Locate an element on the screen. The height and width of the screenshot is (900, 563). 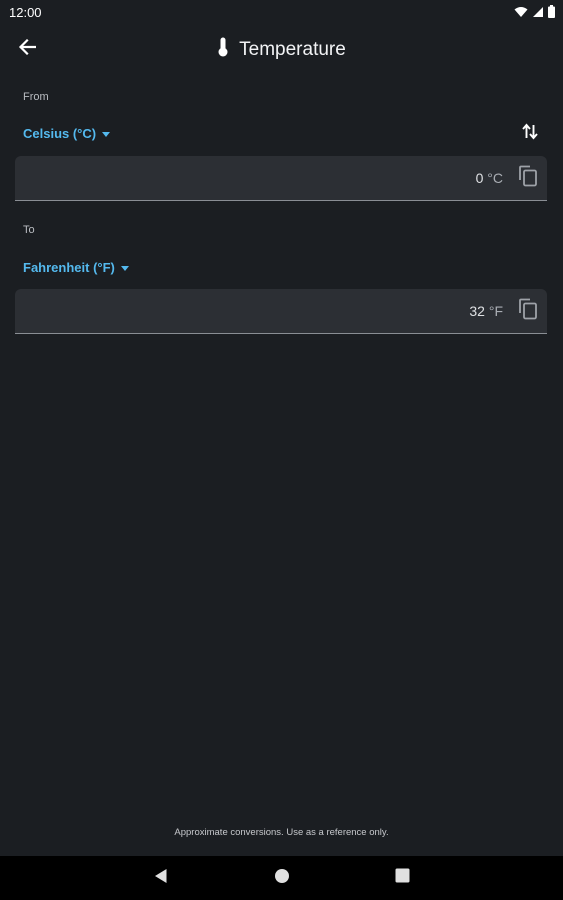
title-group: Temperature is located at coordinates (281, 49).